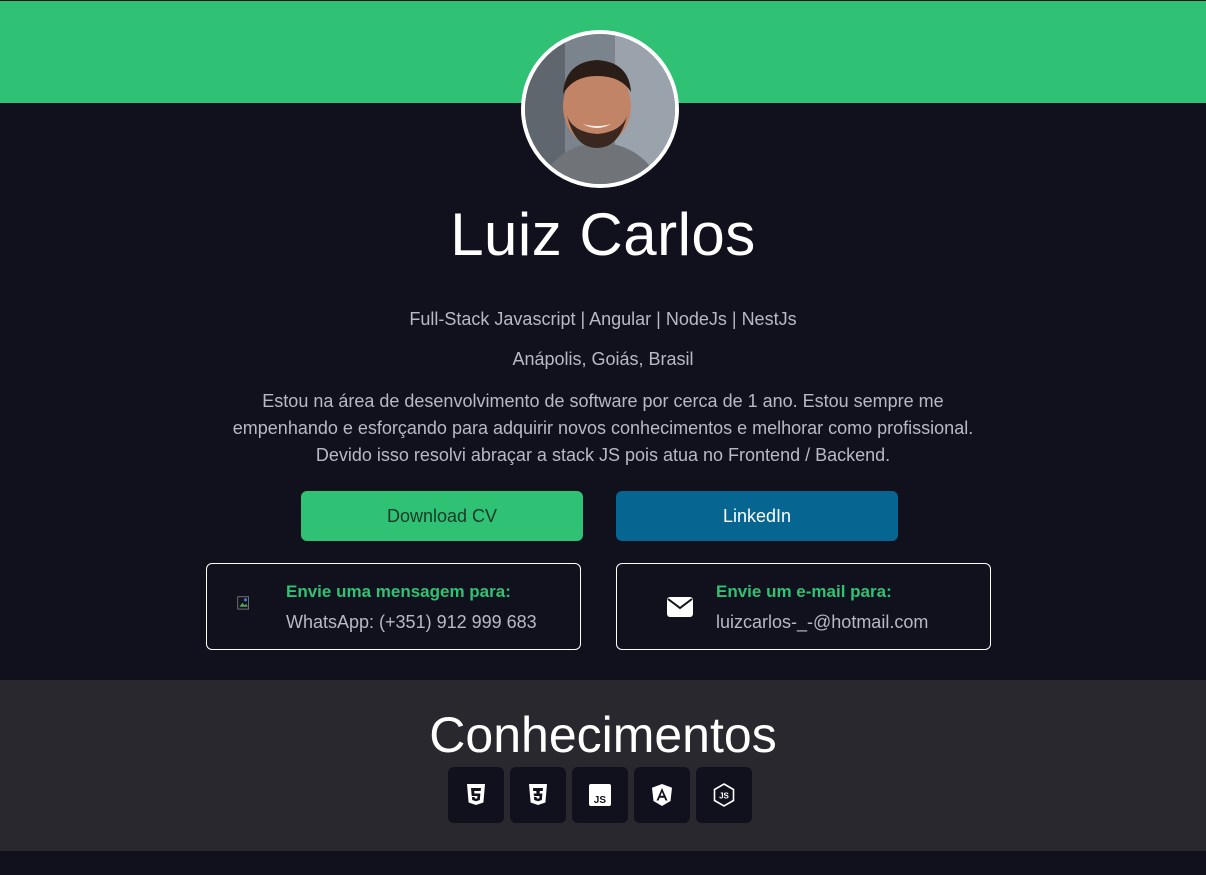 This screenshot has height=875, width=1206. I want to click on skills-title: Conhecimentos, so click(603, 735).